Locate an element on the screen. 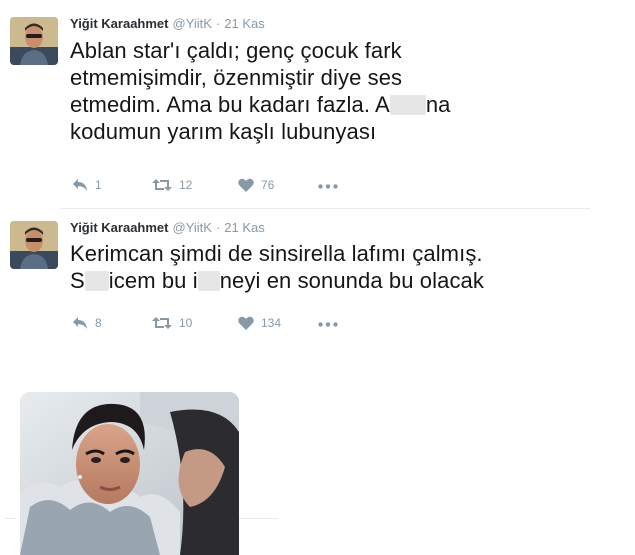  tweet-line: kodumun yarım kaşlı lubunyası is located at coordinates (223, 131).